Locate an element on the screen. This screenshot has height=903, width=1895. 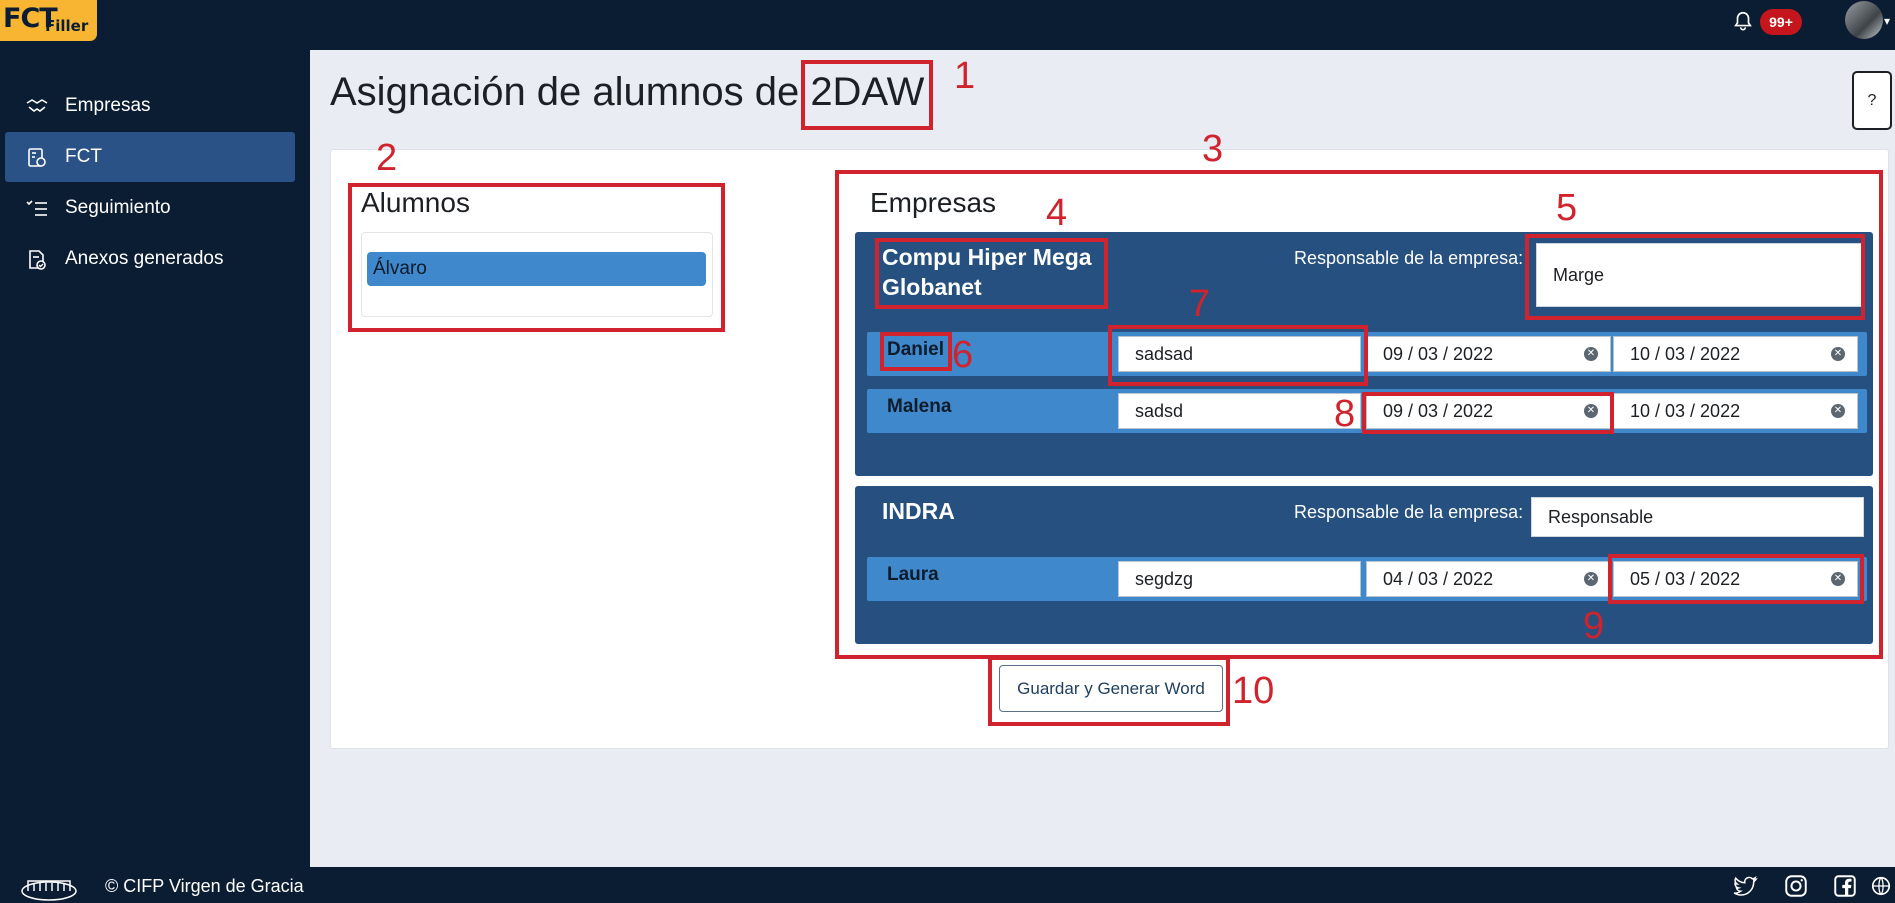
fct-filler-logo: FCT Filler is located at coordinates (48, 20).